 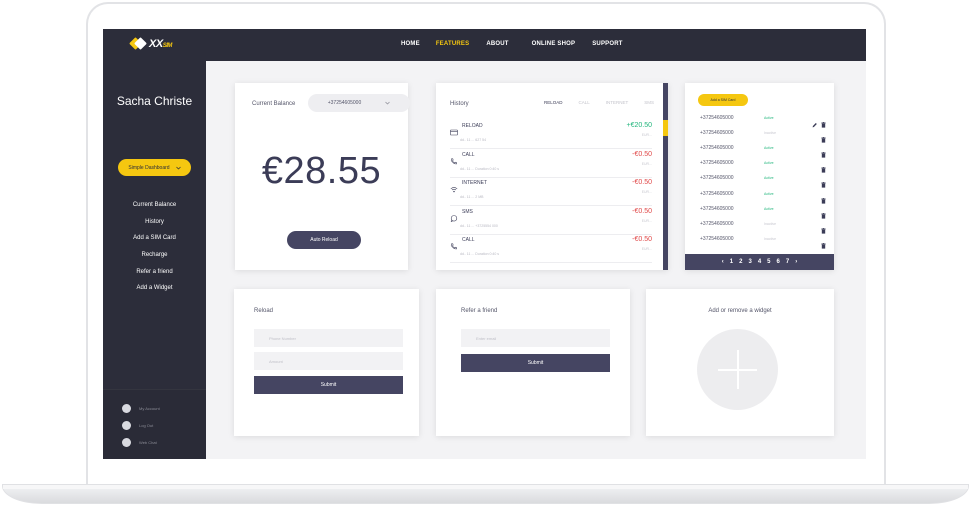 I want to click on history-row-type: SMS, so click(x=467, y=211).